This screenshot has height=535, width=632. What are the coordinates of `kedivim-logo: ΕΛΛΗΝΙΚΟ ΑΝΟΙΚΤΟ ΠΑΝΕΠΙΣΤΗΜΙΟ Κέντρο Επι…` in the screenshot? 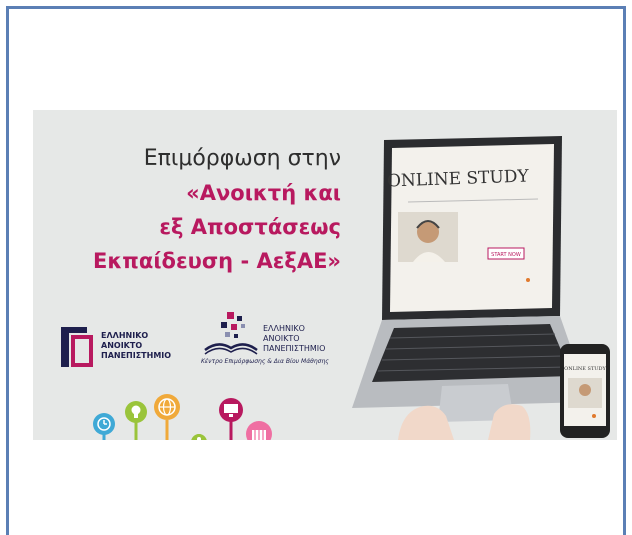 It's located at (281, 340).